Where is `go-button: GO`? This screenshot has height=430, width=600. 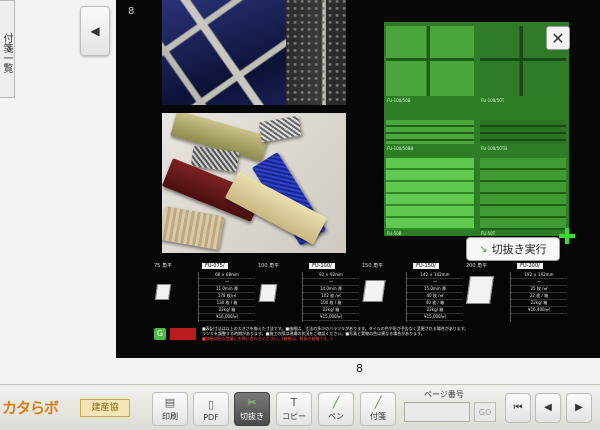 go-button: GO is located at coordinates (485, 412).